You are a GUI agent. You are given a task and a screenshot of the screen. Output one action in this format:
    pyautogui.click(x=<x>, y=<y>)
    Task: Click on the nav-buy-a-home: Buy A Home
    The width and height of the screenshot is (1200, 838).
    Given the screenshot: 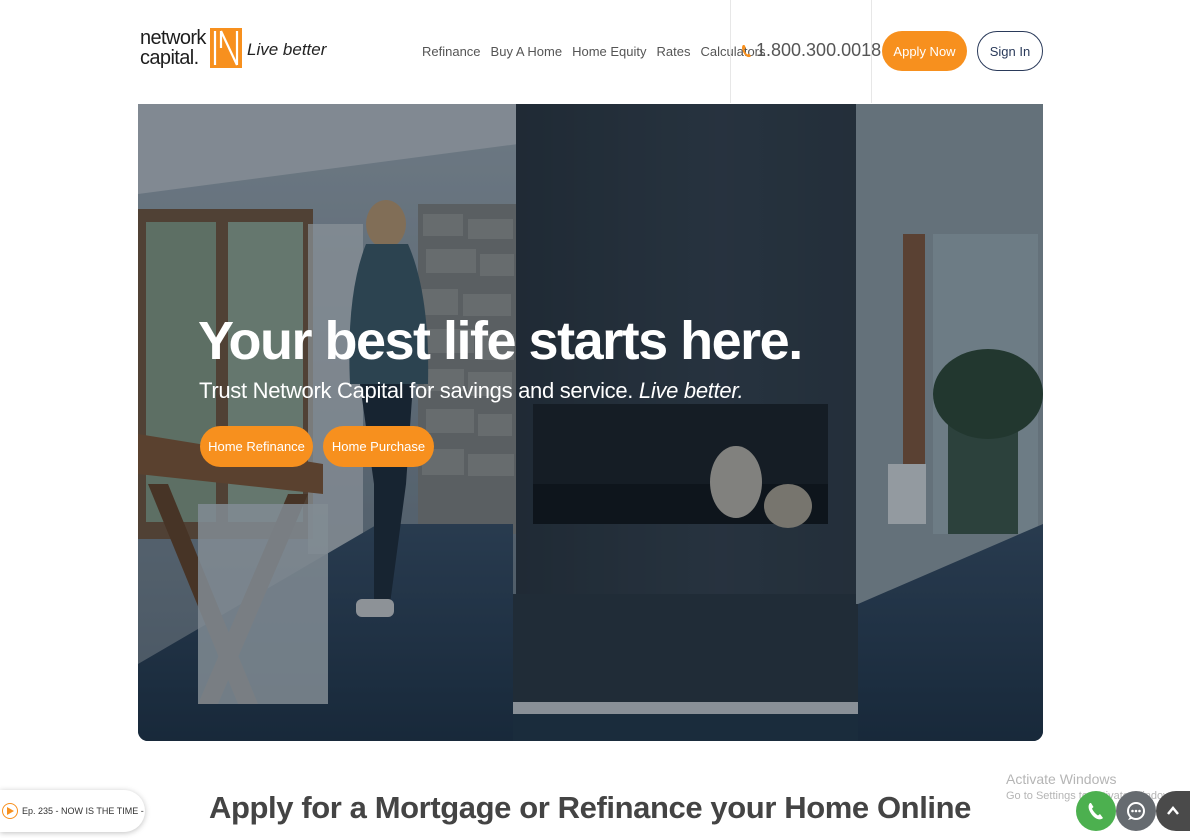 What is the action you would take?
    pyautogui.click(x=527, y=51)
    